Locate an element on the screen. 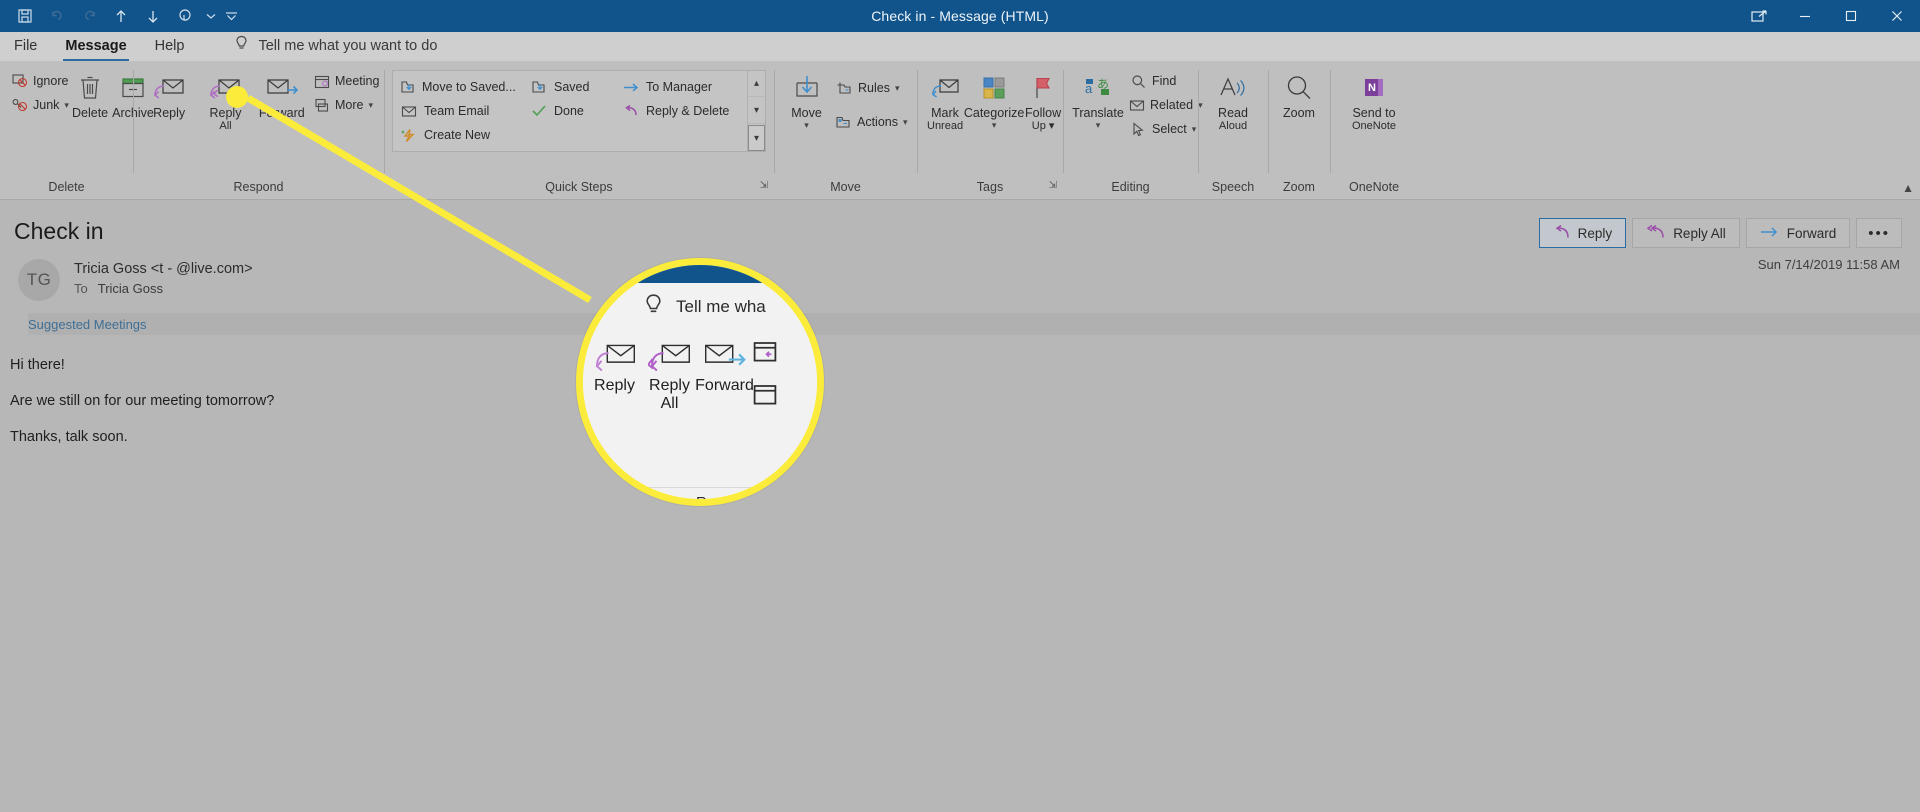 The height and width of the screenshot is (812, 1920). quick-step-team-email: Team Email is located at coordinates (458, 111).